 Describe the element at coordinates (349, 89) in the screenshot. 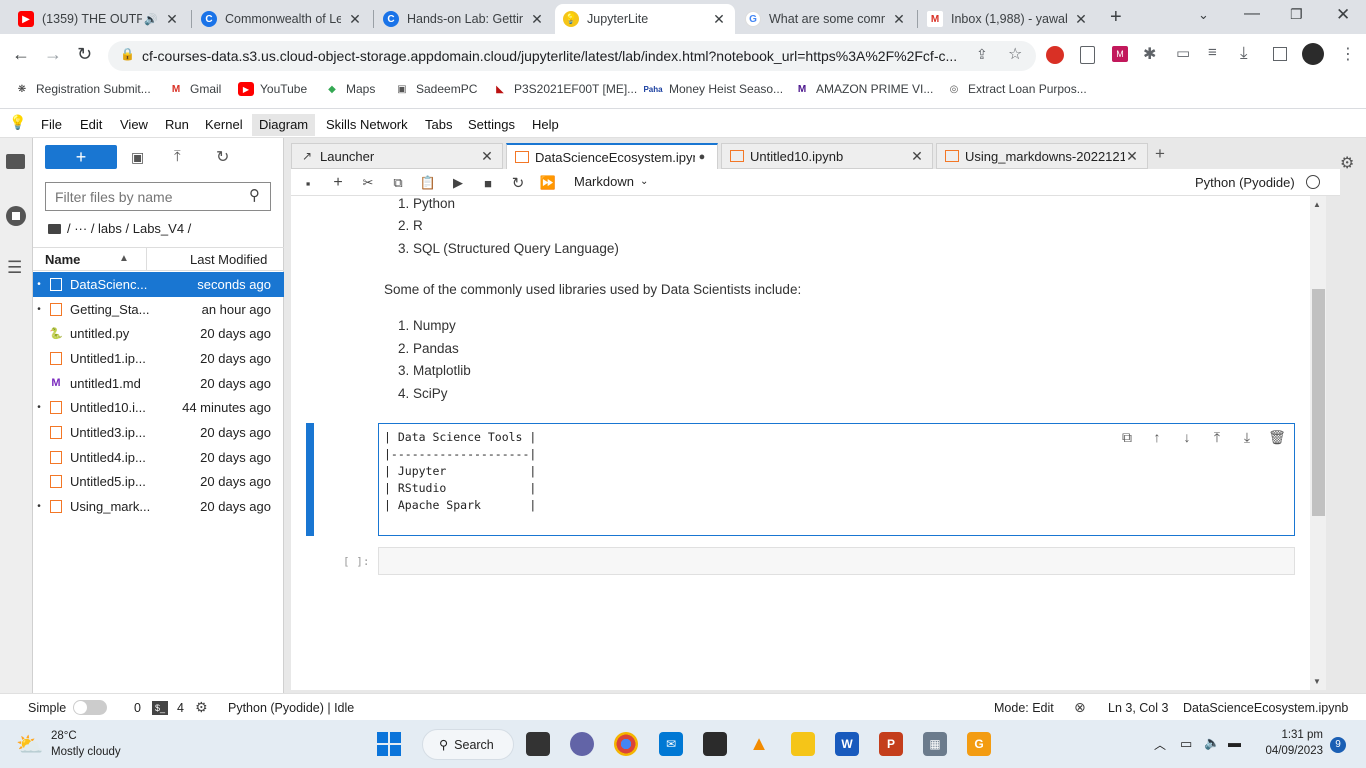

I see `bookmark-maps: ◆ Maps` at that location.